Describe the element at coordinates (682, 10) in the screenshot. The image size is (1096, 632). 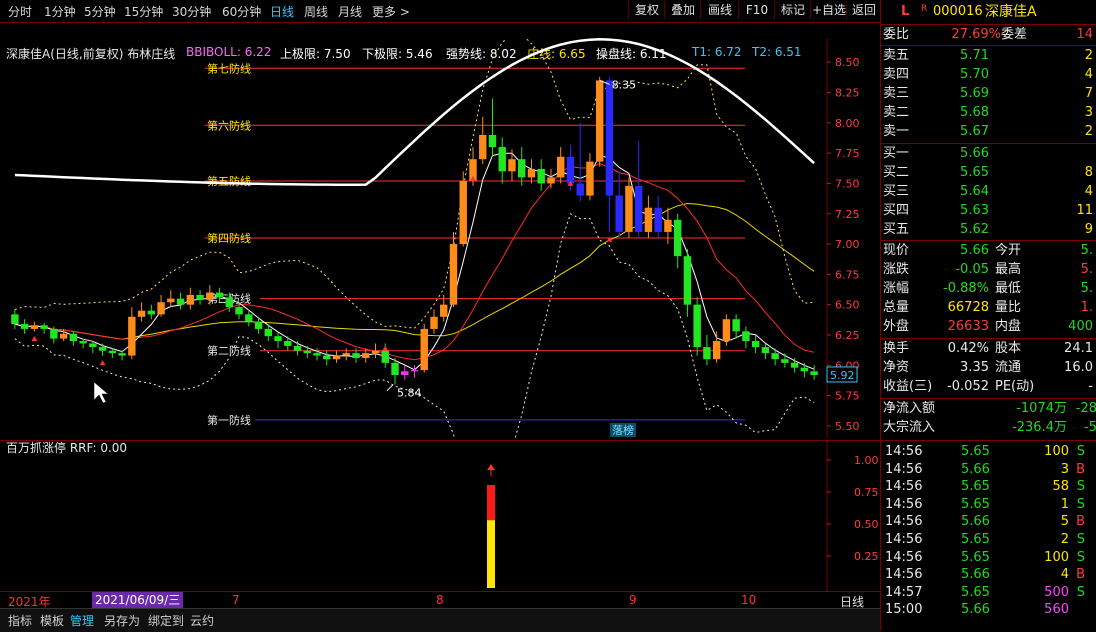
I see `toolbar-button-1: 叠加` at that location.